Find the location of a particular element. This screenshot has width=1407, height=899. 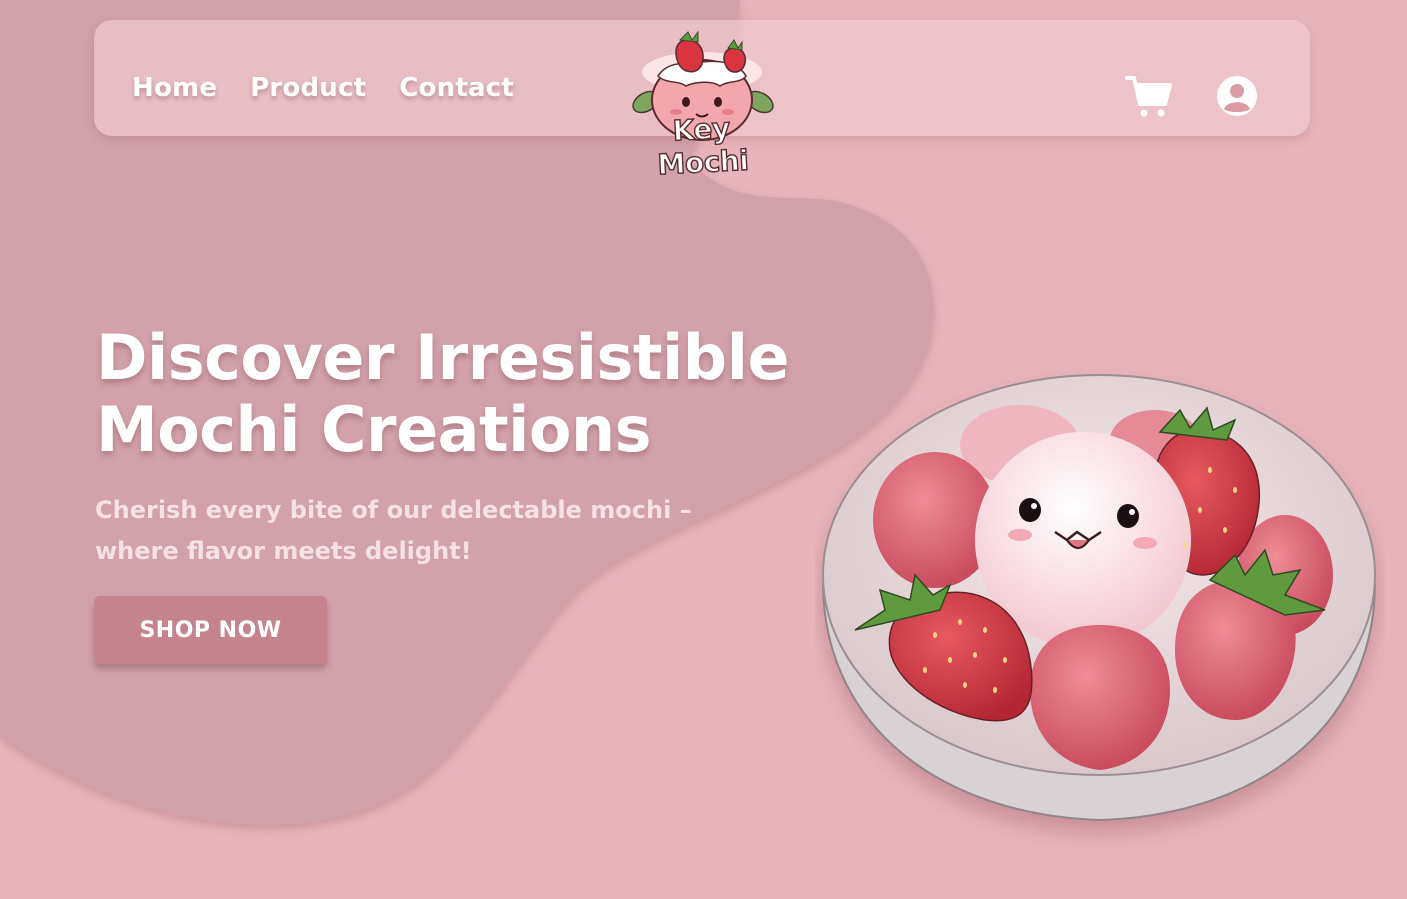

hero-title: Discover Irresistible Mochi Creations is located at coordinates (466, 394).